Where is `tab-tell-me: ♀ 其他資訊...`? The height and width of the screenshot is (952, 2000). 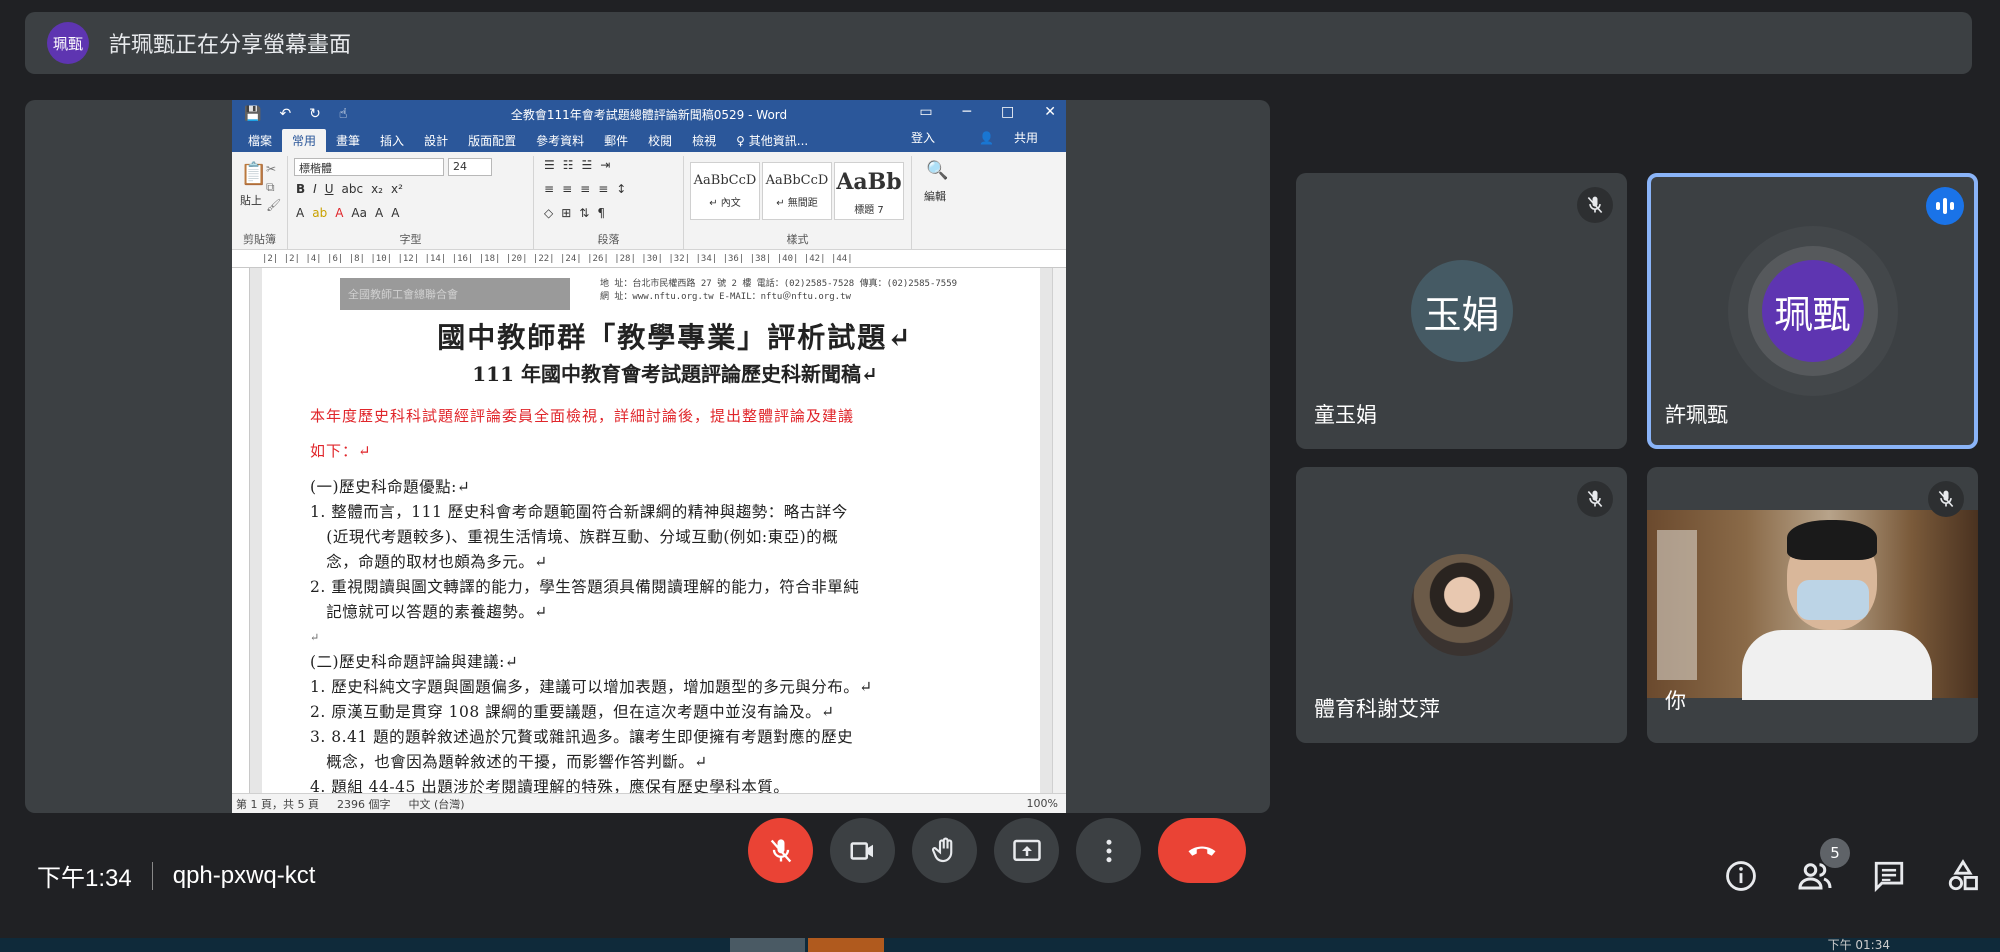 tab-tell-me: ♀ 其他資訊... is located at coordinates (772, 140).